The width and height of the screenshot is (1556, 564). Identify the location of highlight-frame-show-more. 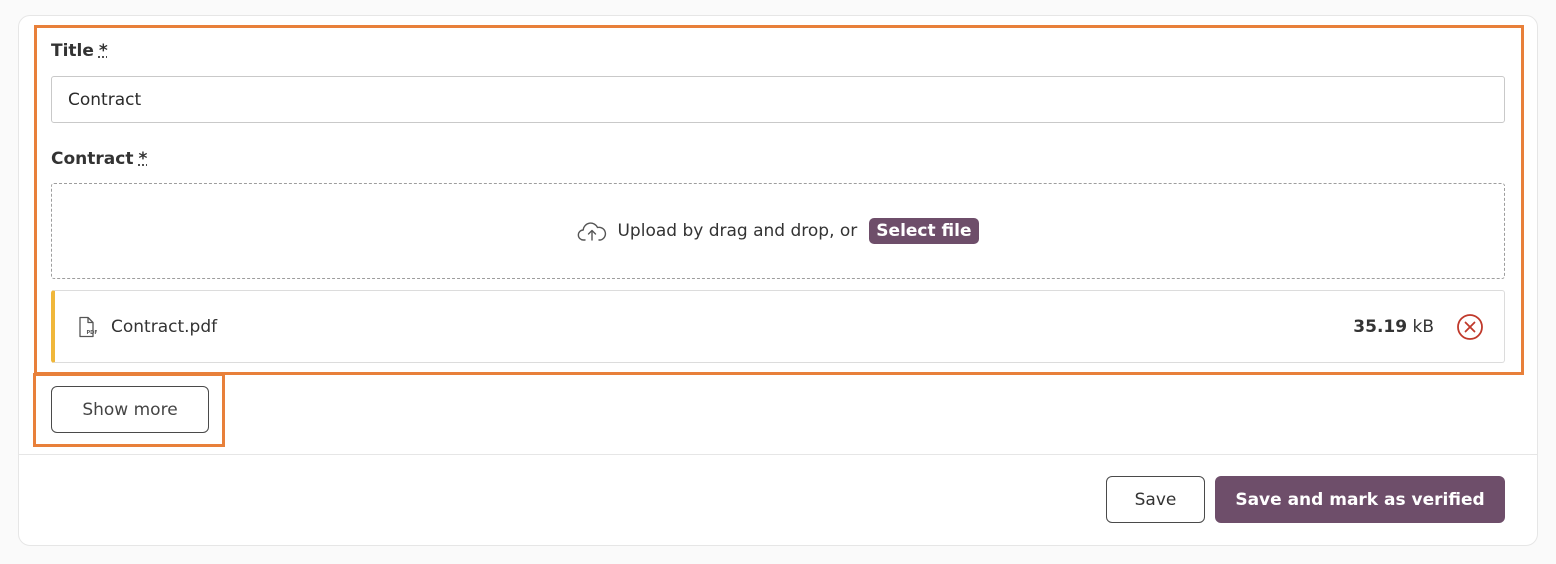
(129, 410).